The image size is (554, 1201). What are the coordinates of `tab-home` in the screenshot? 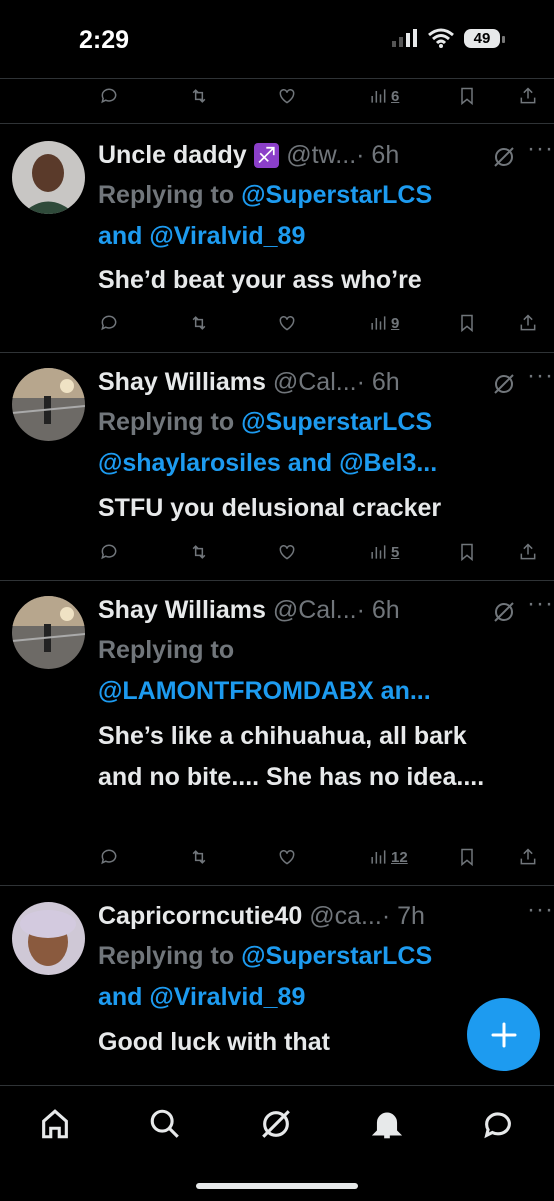 It's located at (55, 1124).